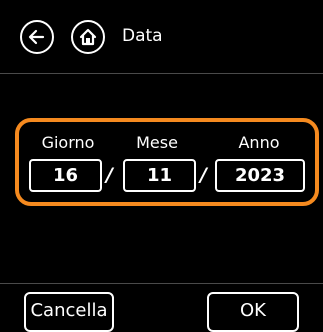  What do you see at coordinates (161, 283) in the screenshot?
I see `footer-divider` at bounding box center [161, 283].